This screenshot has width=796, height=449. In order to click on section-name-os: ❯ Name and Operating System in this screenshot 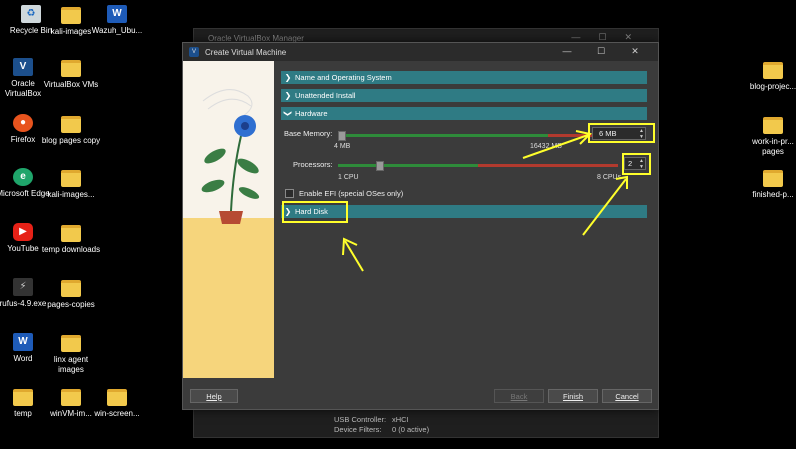, I will do `click(464, 77)`.